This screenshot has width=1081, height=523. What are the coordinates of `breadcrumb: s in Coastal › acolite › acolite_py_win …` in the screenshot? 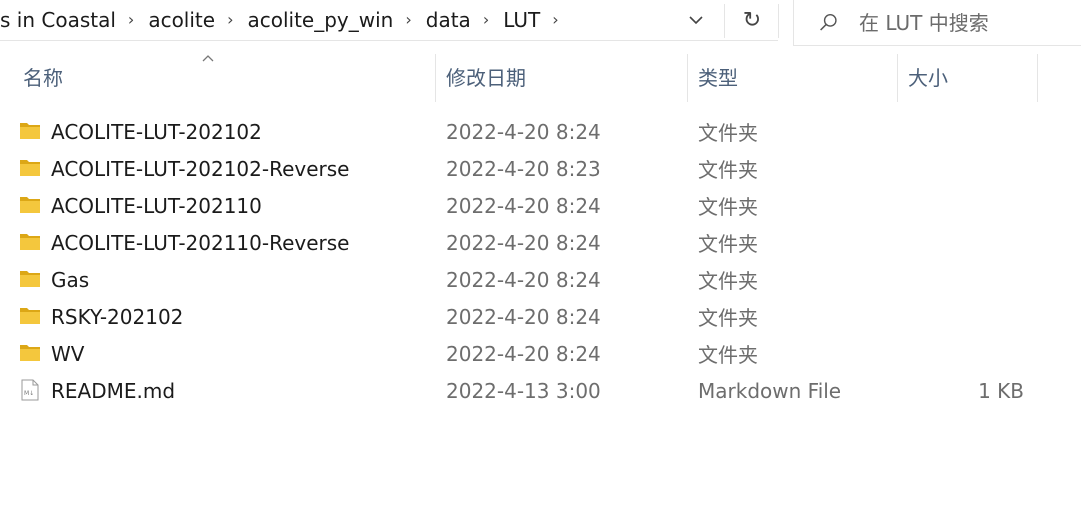 It's located at (283, 20).